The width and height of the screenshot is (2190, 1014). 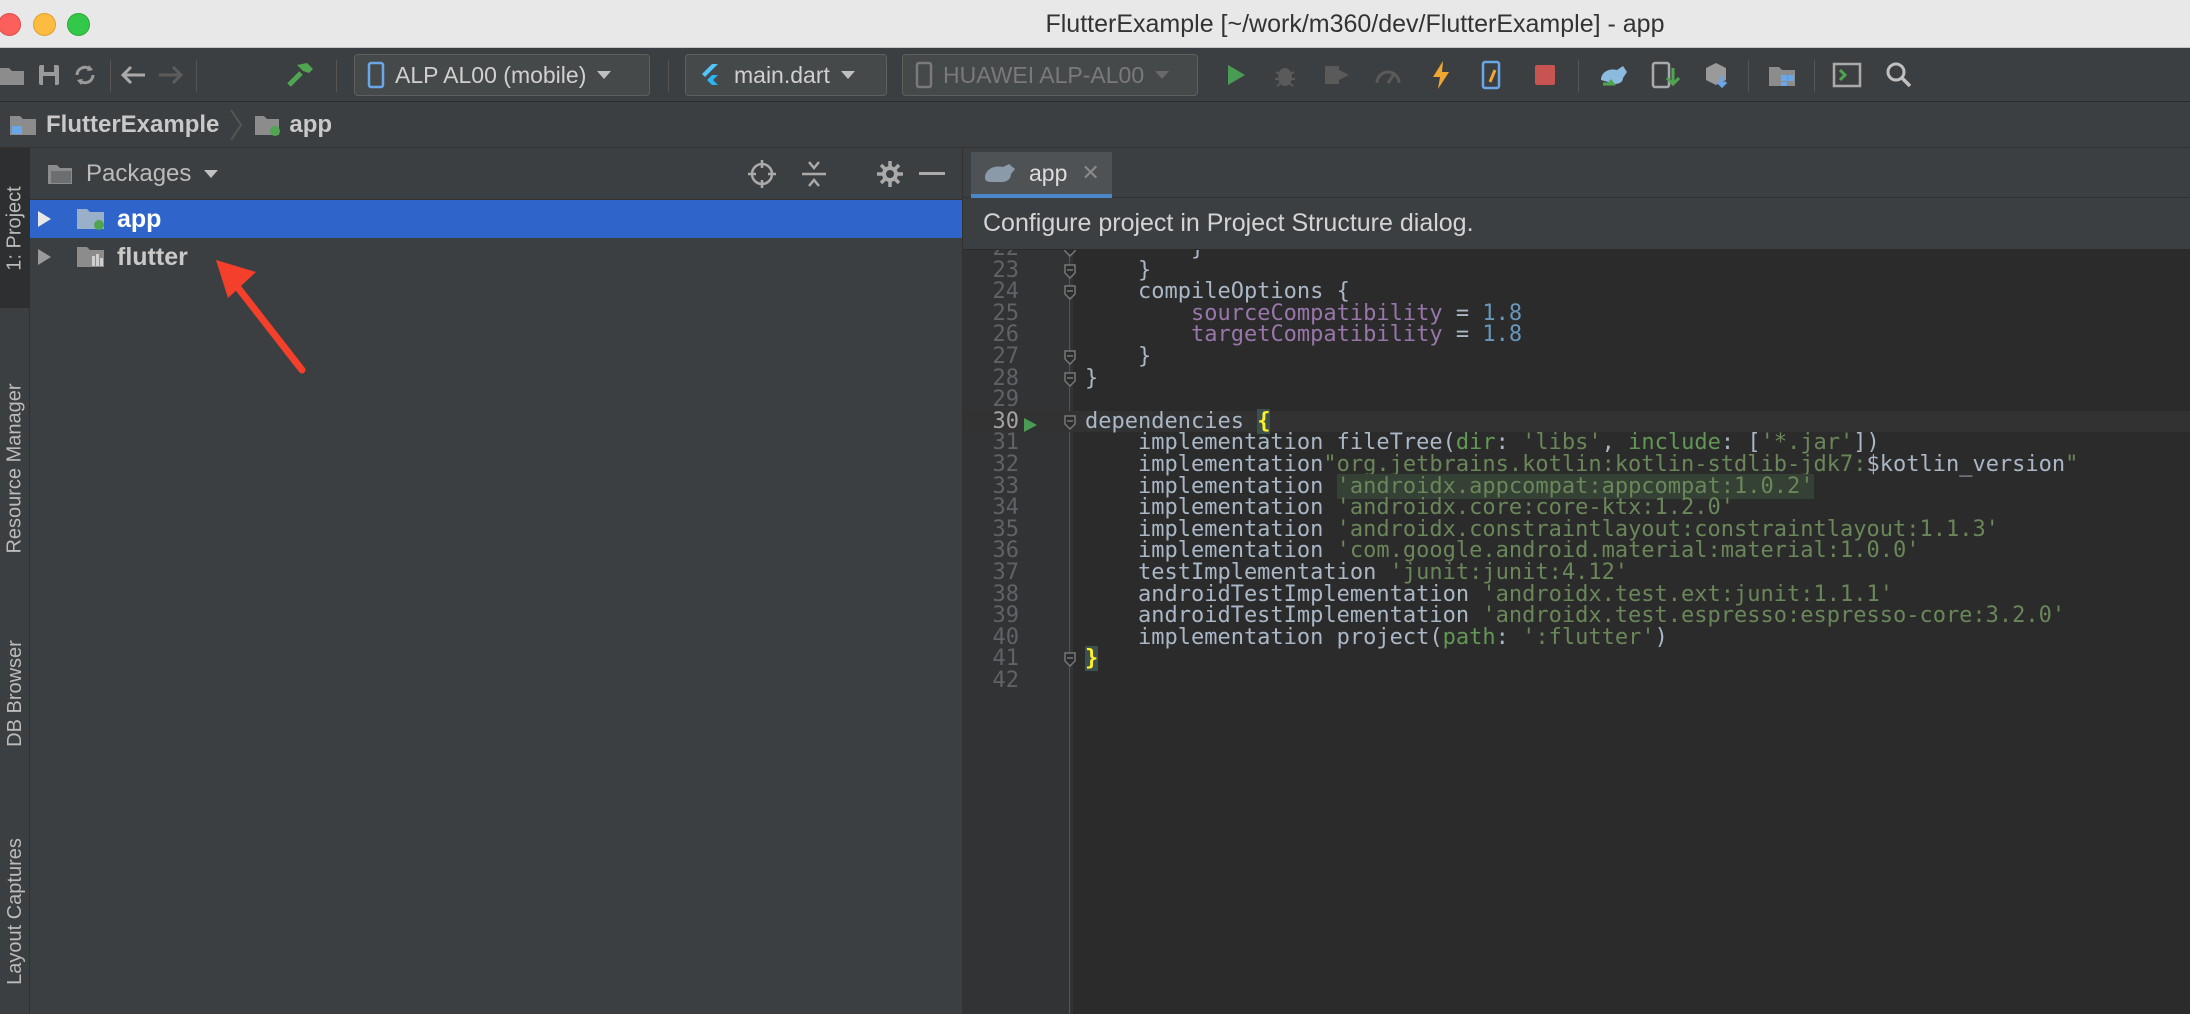 I want to click on code-line: 23 }, so click(x=1576, y=270).